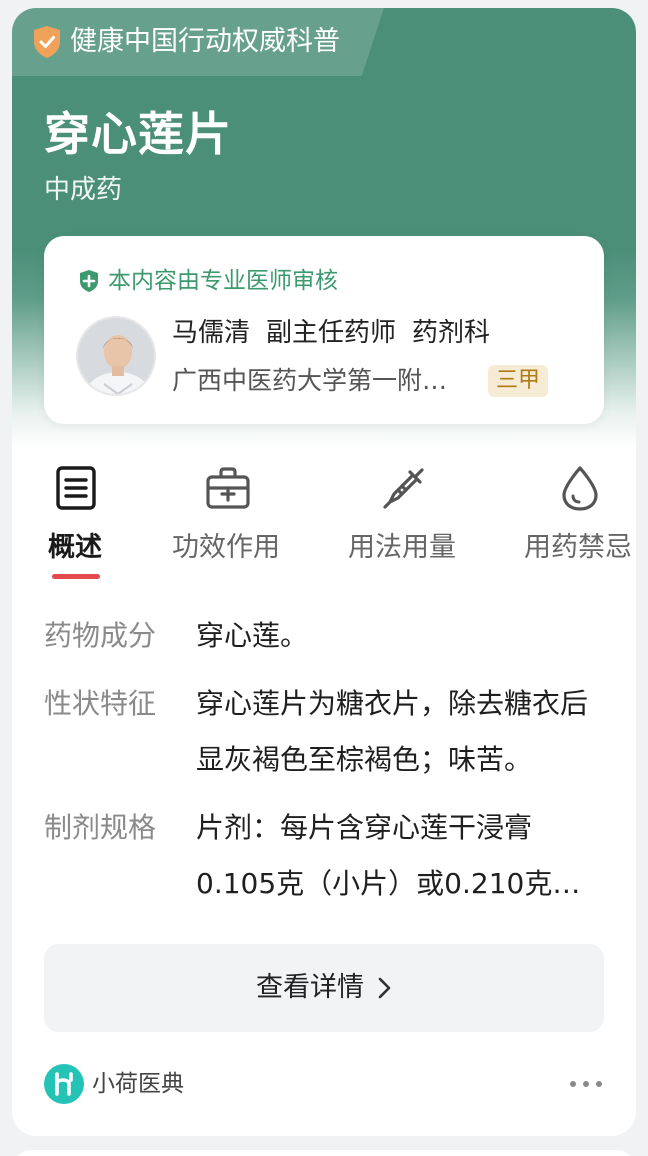 Image resolution: width=648 pixels, height=1156 pixels. Describe the element at coordinates (374, 855) in the screenshot. I see `info-value: 片剂：每片含穿心莲干浸膏0.105克（小片）或0.210克（大片）。` at that location.